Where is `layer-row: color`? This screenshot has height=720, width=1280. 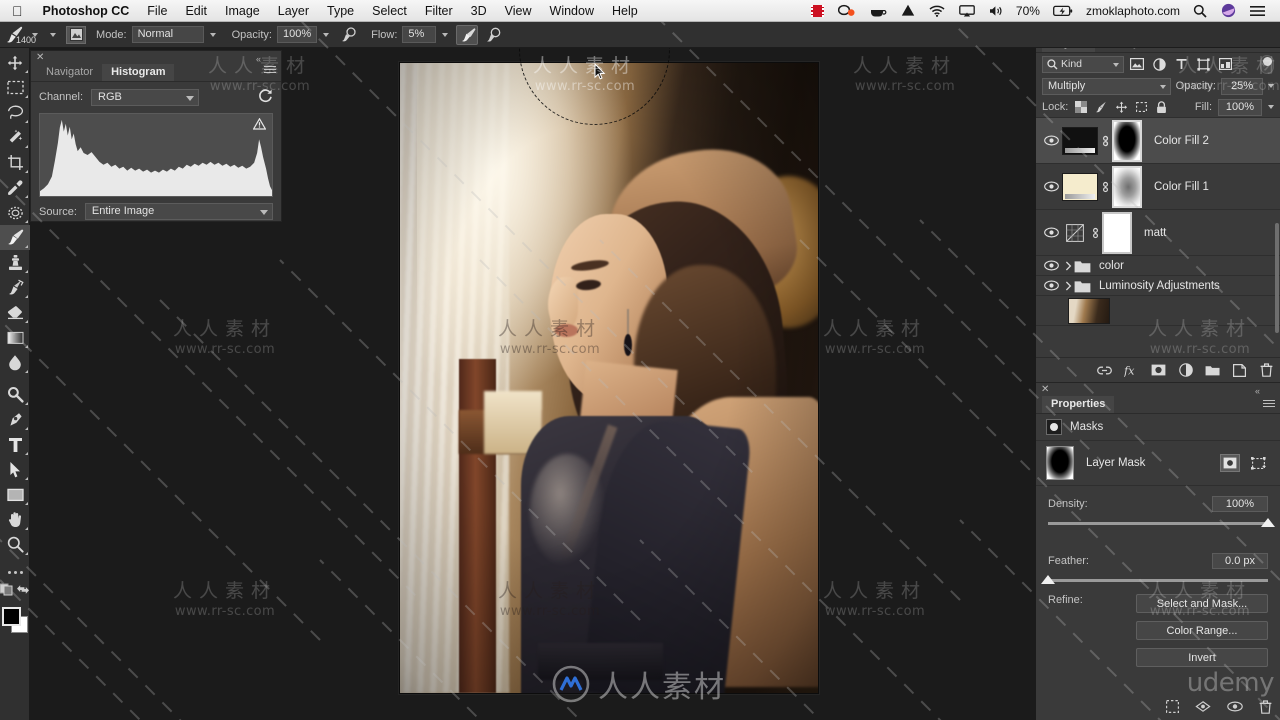 layer-row: color is located at coordinates (1158, 266).